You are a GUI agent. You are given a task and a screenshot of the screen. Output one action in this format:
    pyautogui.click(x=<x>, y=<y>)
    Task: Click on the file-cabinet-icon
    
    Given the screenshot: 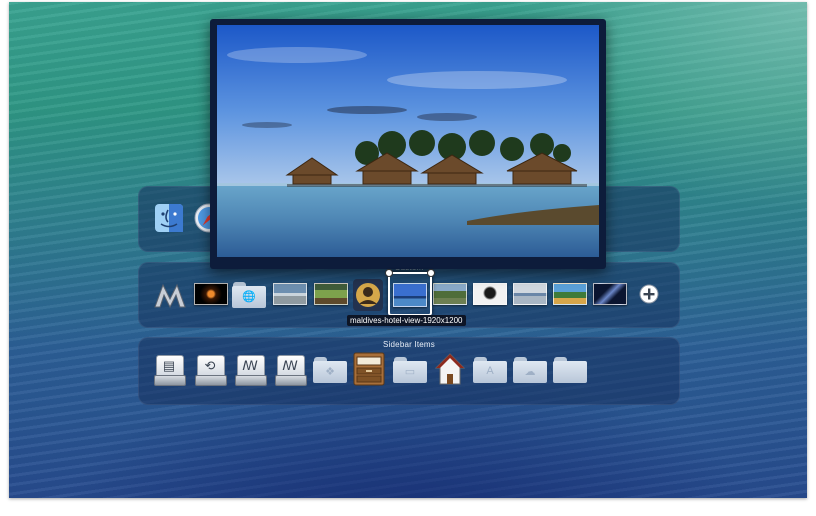 What is the action you would take?
    pyautogui.click(x=369, y=369)
    